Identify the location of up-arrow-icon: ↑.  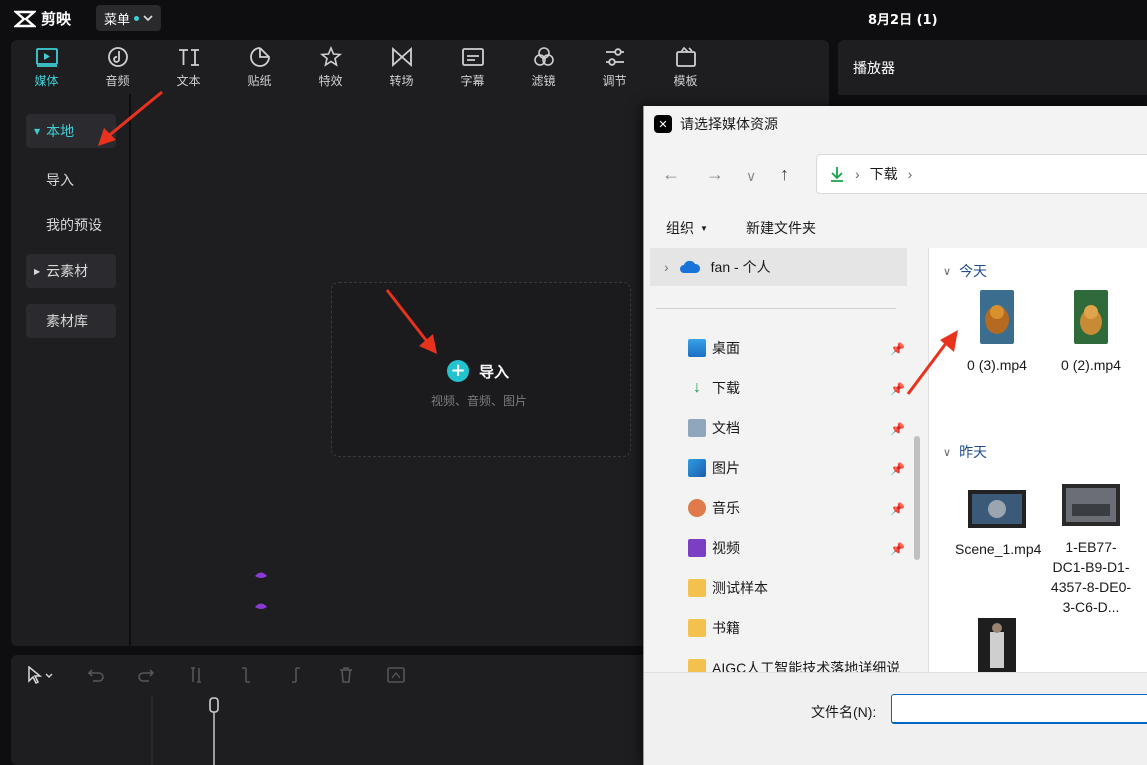
(784, 174).